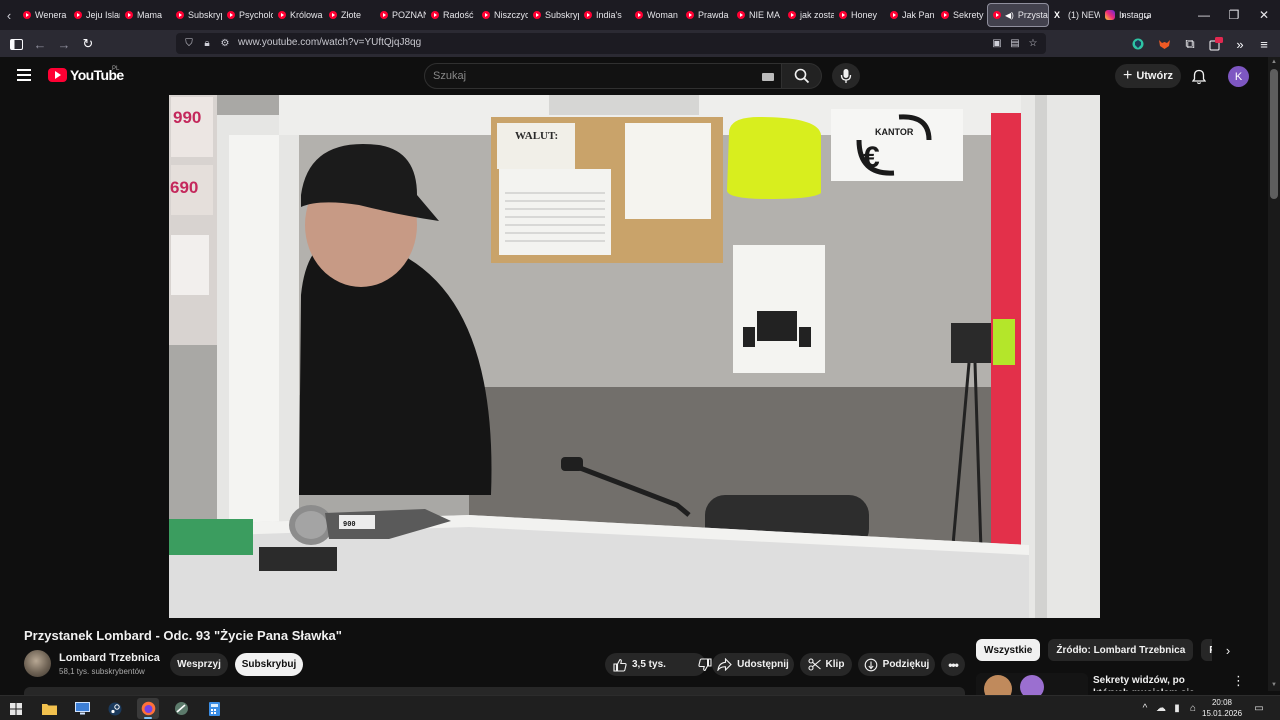 The height and width of the screenshot is (720, 1280). Describe the element at coordinates (1009, 15) in the screenshot. I see `speaker-icon: ◀)` at that location.